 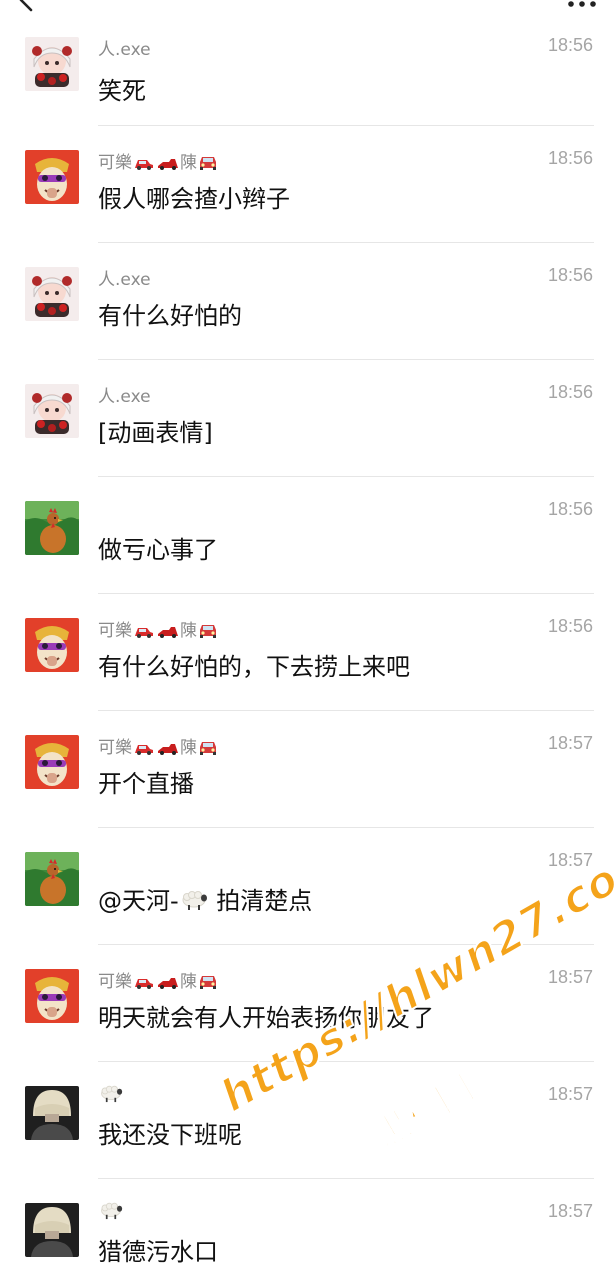 I want to click on more-options-button, so click(x=582, y=6).